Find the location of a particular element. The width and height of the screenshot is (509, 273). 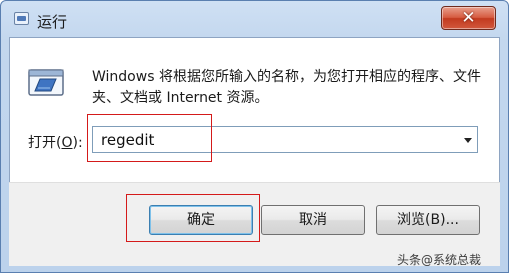

window-title: 运行 is located at coordinates (52, 22).